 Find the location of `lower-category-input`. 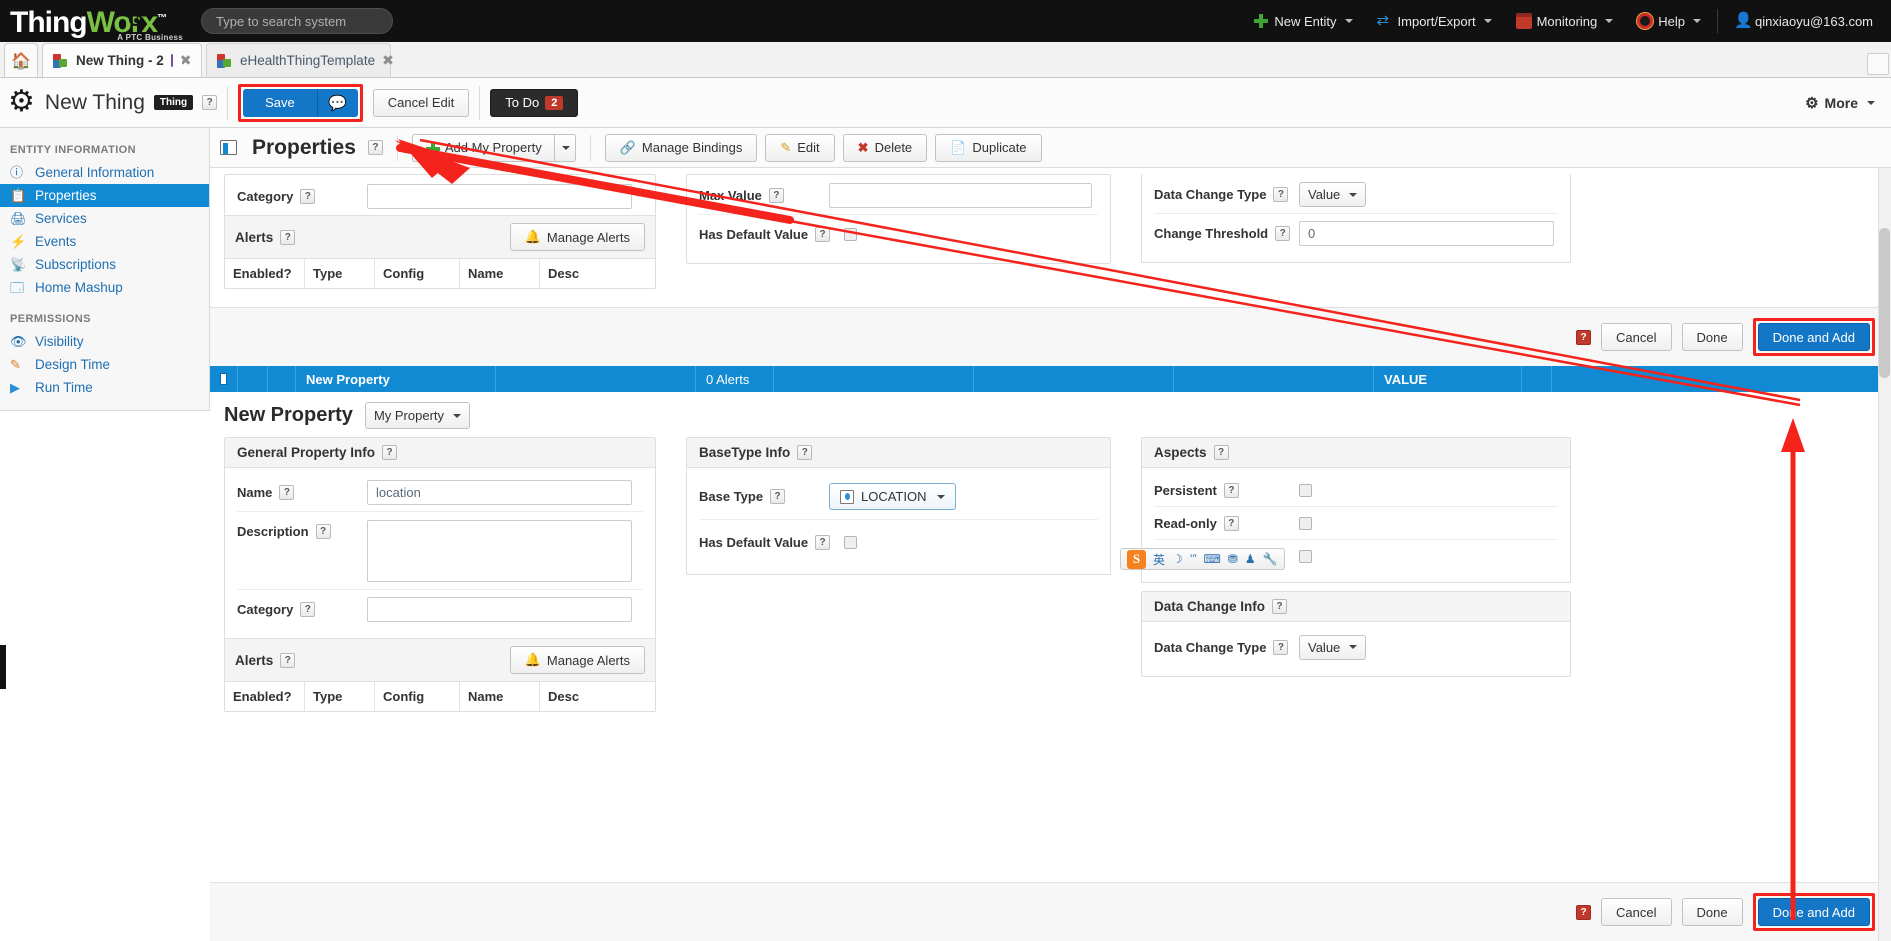

lower-category-input is located at coordinates (499, 609).